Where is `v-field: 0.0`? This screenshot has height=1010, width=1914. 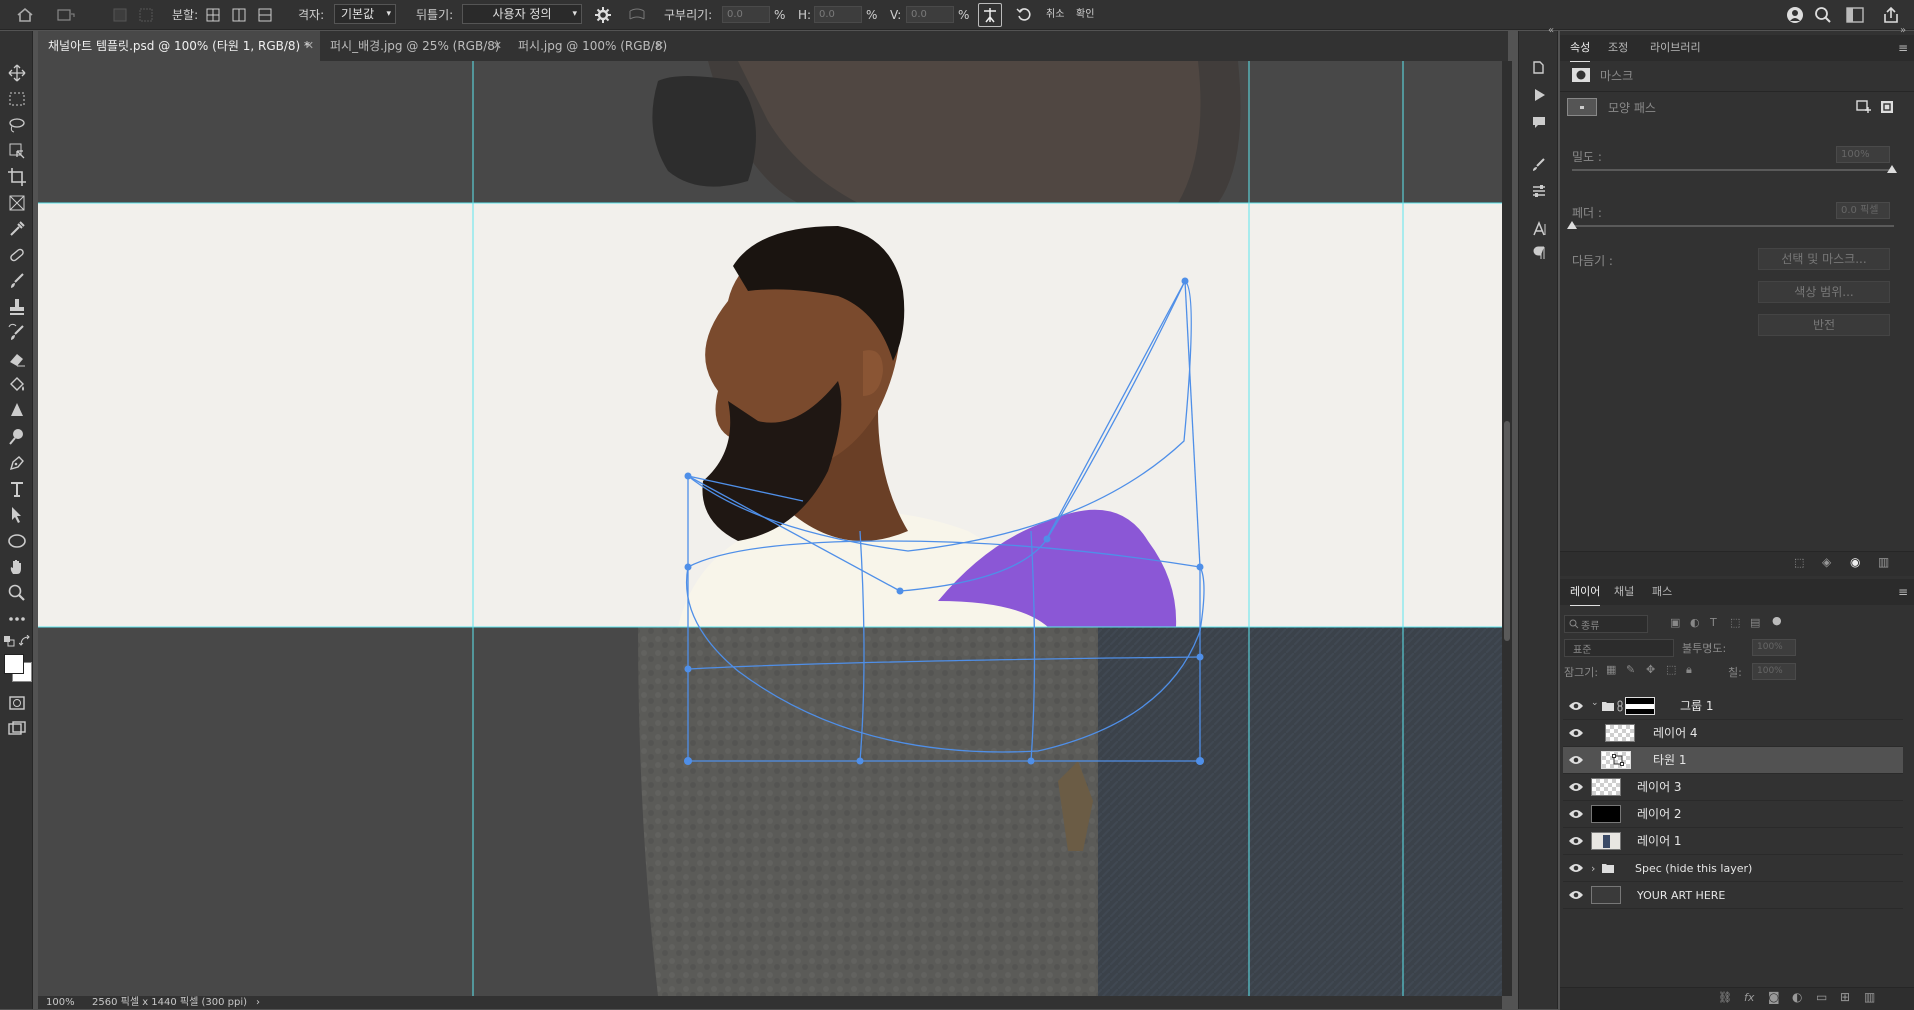
v-field: 0.0 is located at coordinates (930, 14).